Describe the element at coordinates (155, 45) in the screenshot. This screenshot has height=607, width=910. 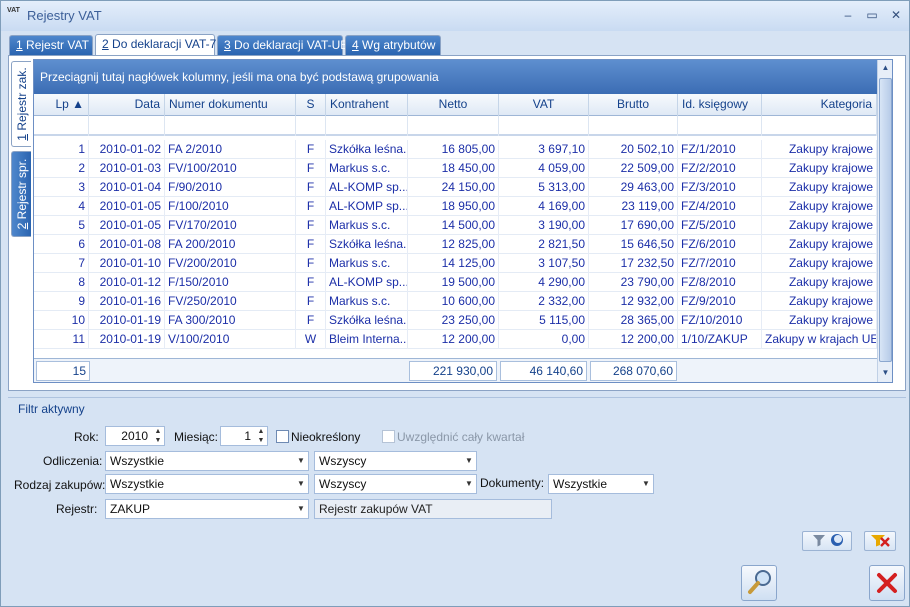
I see `tab-do-deklaracji-vat7: 2 Do deklaracji VAT-7` at that location.